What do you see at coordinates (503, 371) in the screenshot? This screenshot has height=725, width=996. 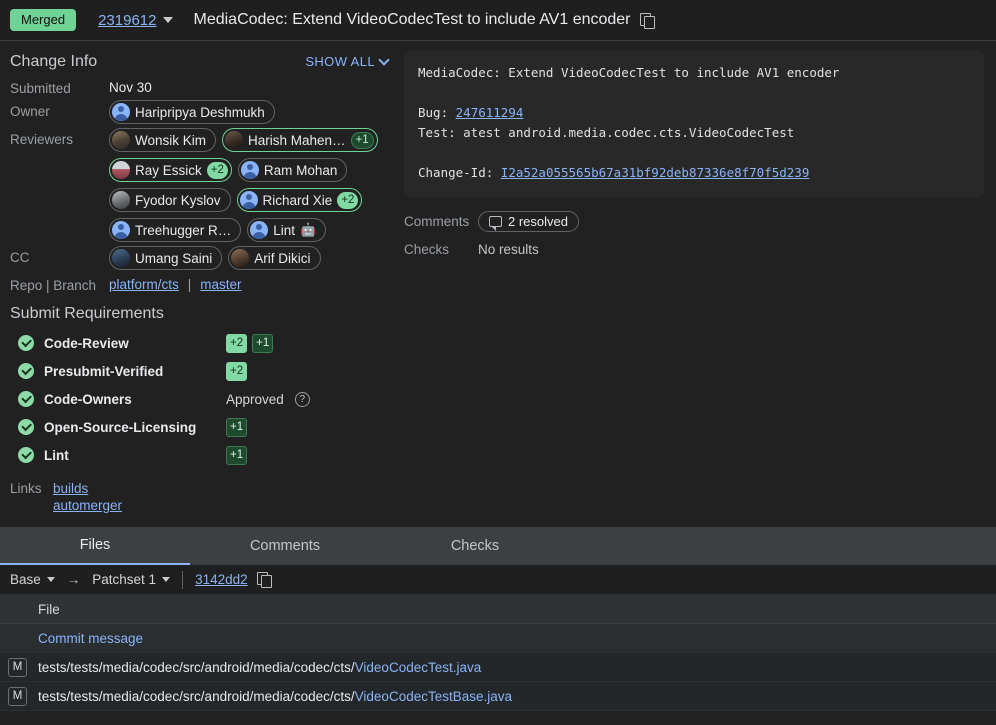 I see `submit-requirement-row: Presubmit-Verified +2` at bounding box center [503, 371].